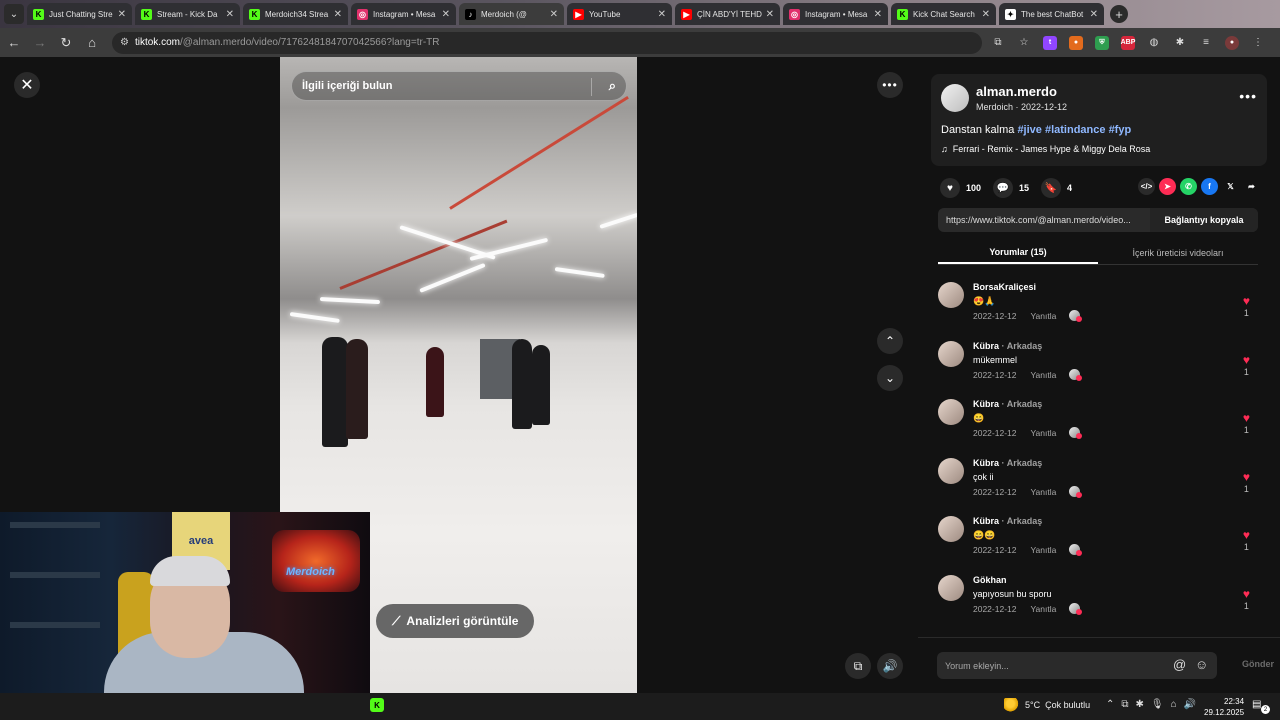 The image size is (1280, 720). I want to click on commenter-username: Gökhan, so click(990, 580).